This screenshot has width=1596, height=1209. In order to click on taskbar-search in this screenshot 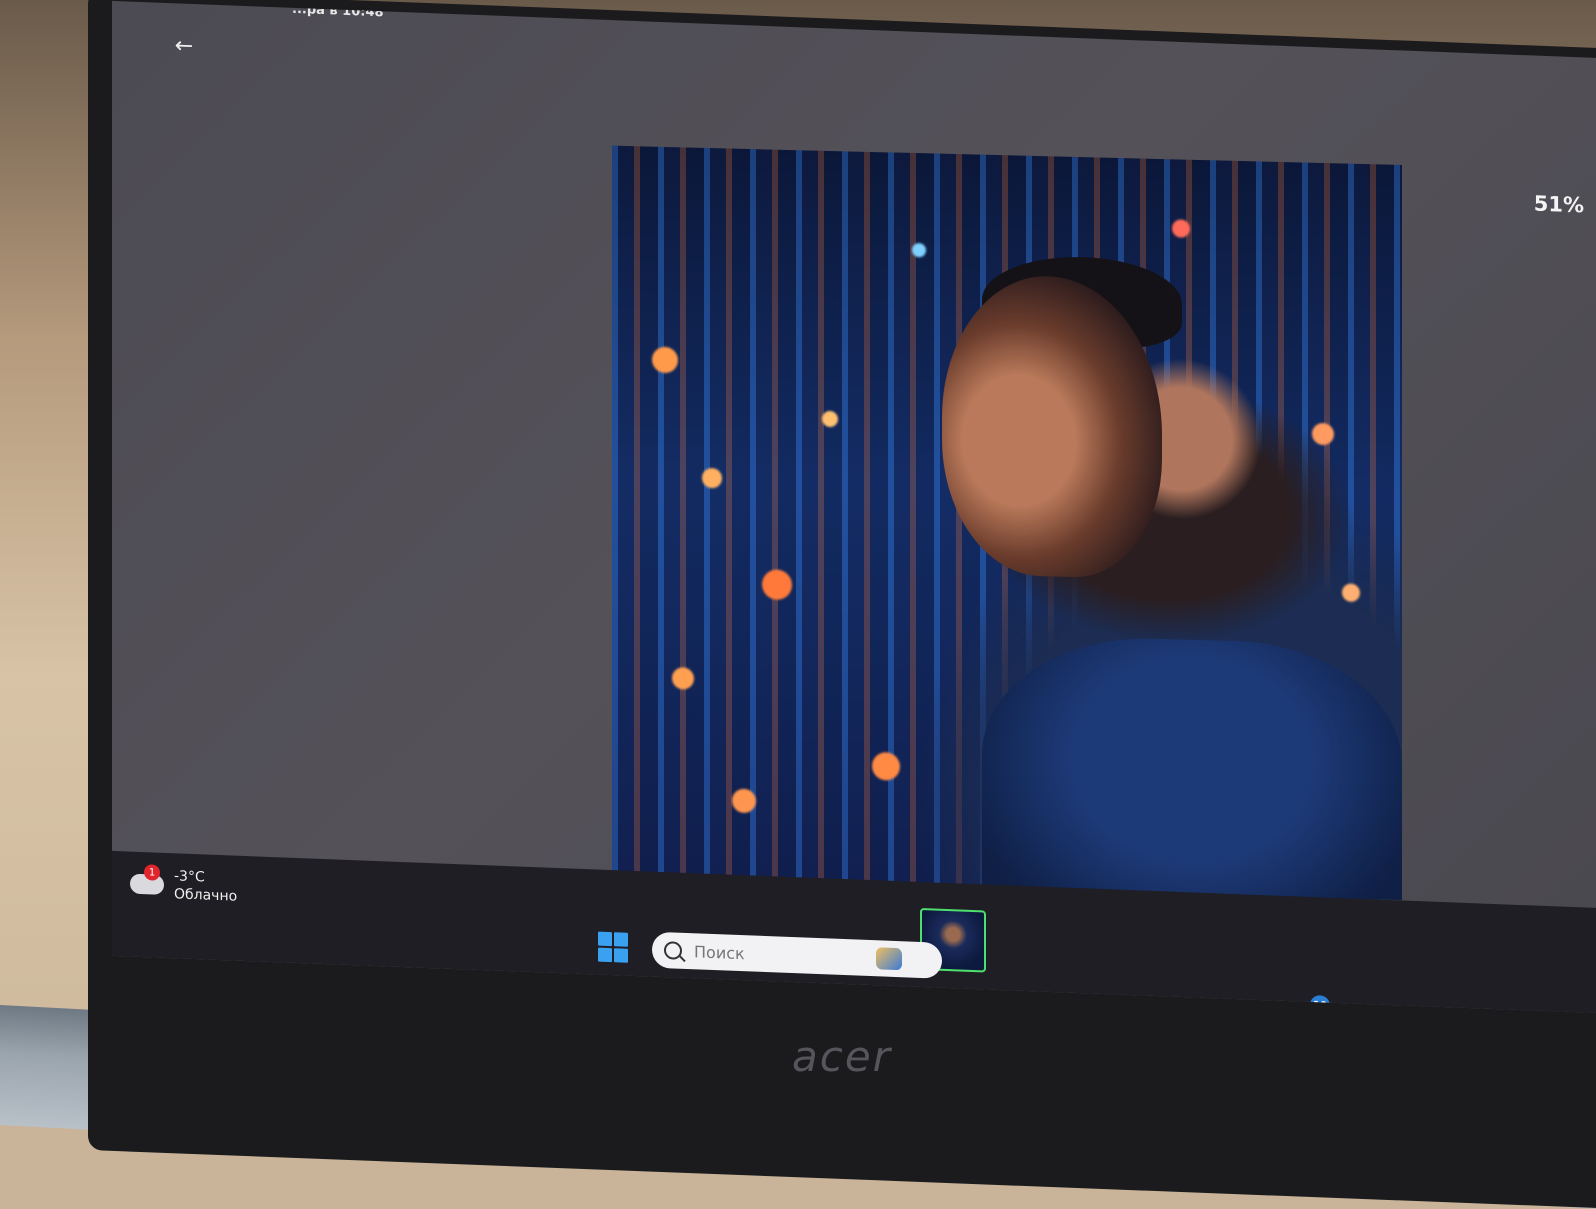, I will do `click(797, 955)`.